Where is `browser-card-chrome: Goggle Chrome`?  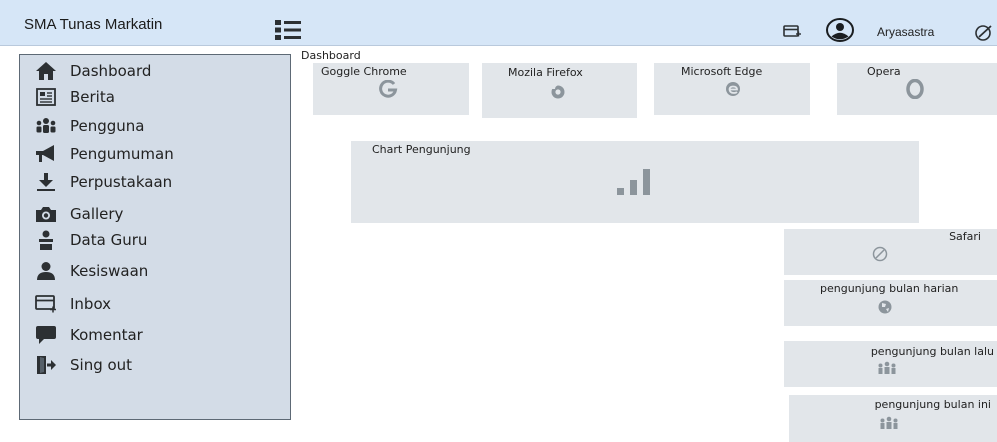
browser-card-chrome: Goggle Chrome is located at coordinates (391, 89).